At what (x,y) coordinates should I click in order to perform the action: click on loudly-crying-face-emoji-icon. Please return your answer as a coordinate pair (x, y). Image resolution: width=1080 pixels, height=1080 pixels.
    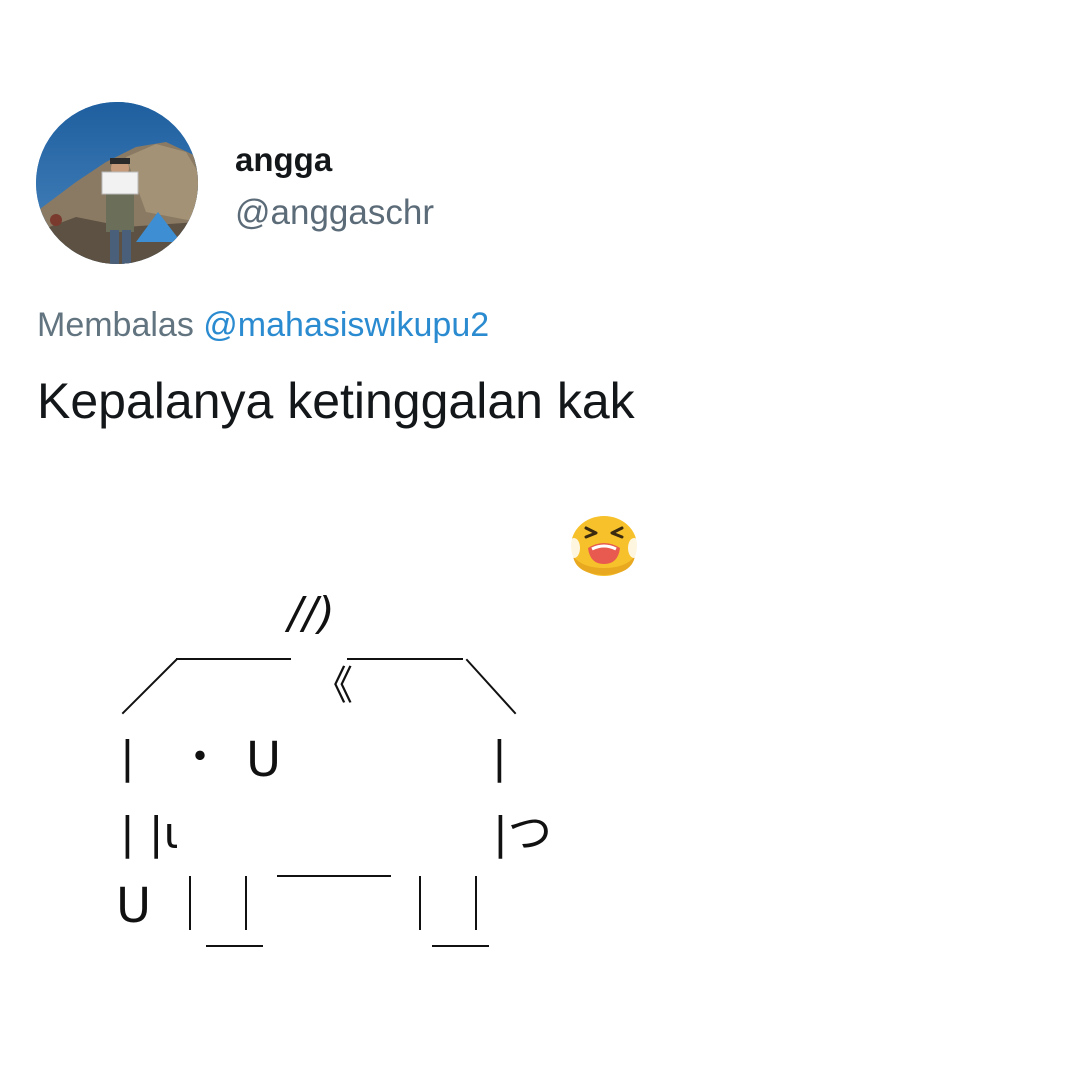
    Looking at the image, I should click on (604, 545).